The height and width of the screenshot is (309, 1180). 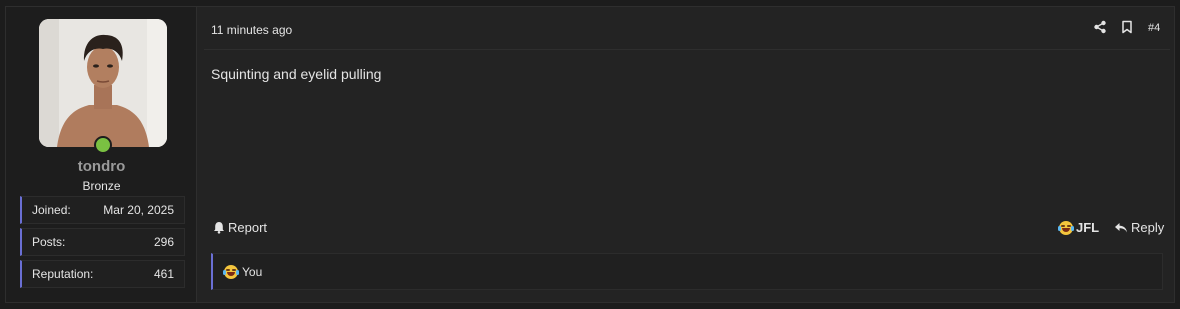 I want to click on bell-icon, so click(x=219, y=228).